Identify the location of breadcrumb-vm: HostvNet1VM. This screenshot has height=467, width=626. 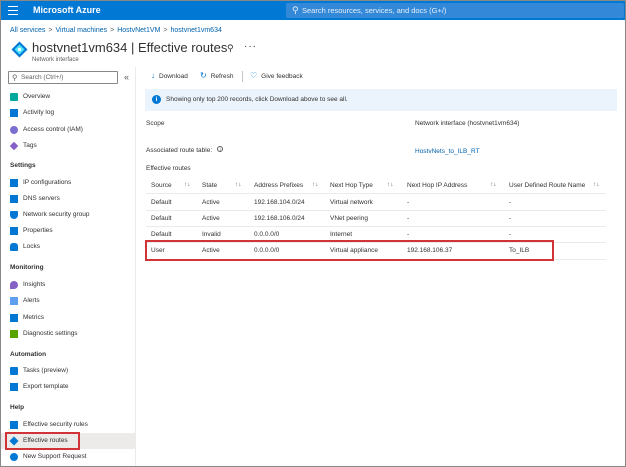
(138, 30).